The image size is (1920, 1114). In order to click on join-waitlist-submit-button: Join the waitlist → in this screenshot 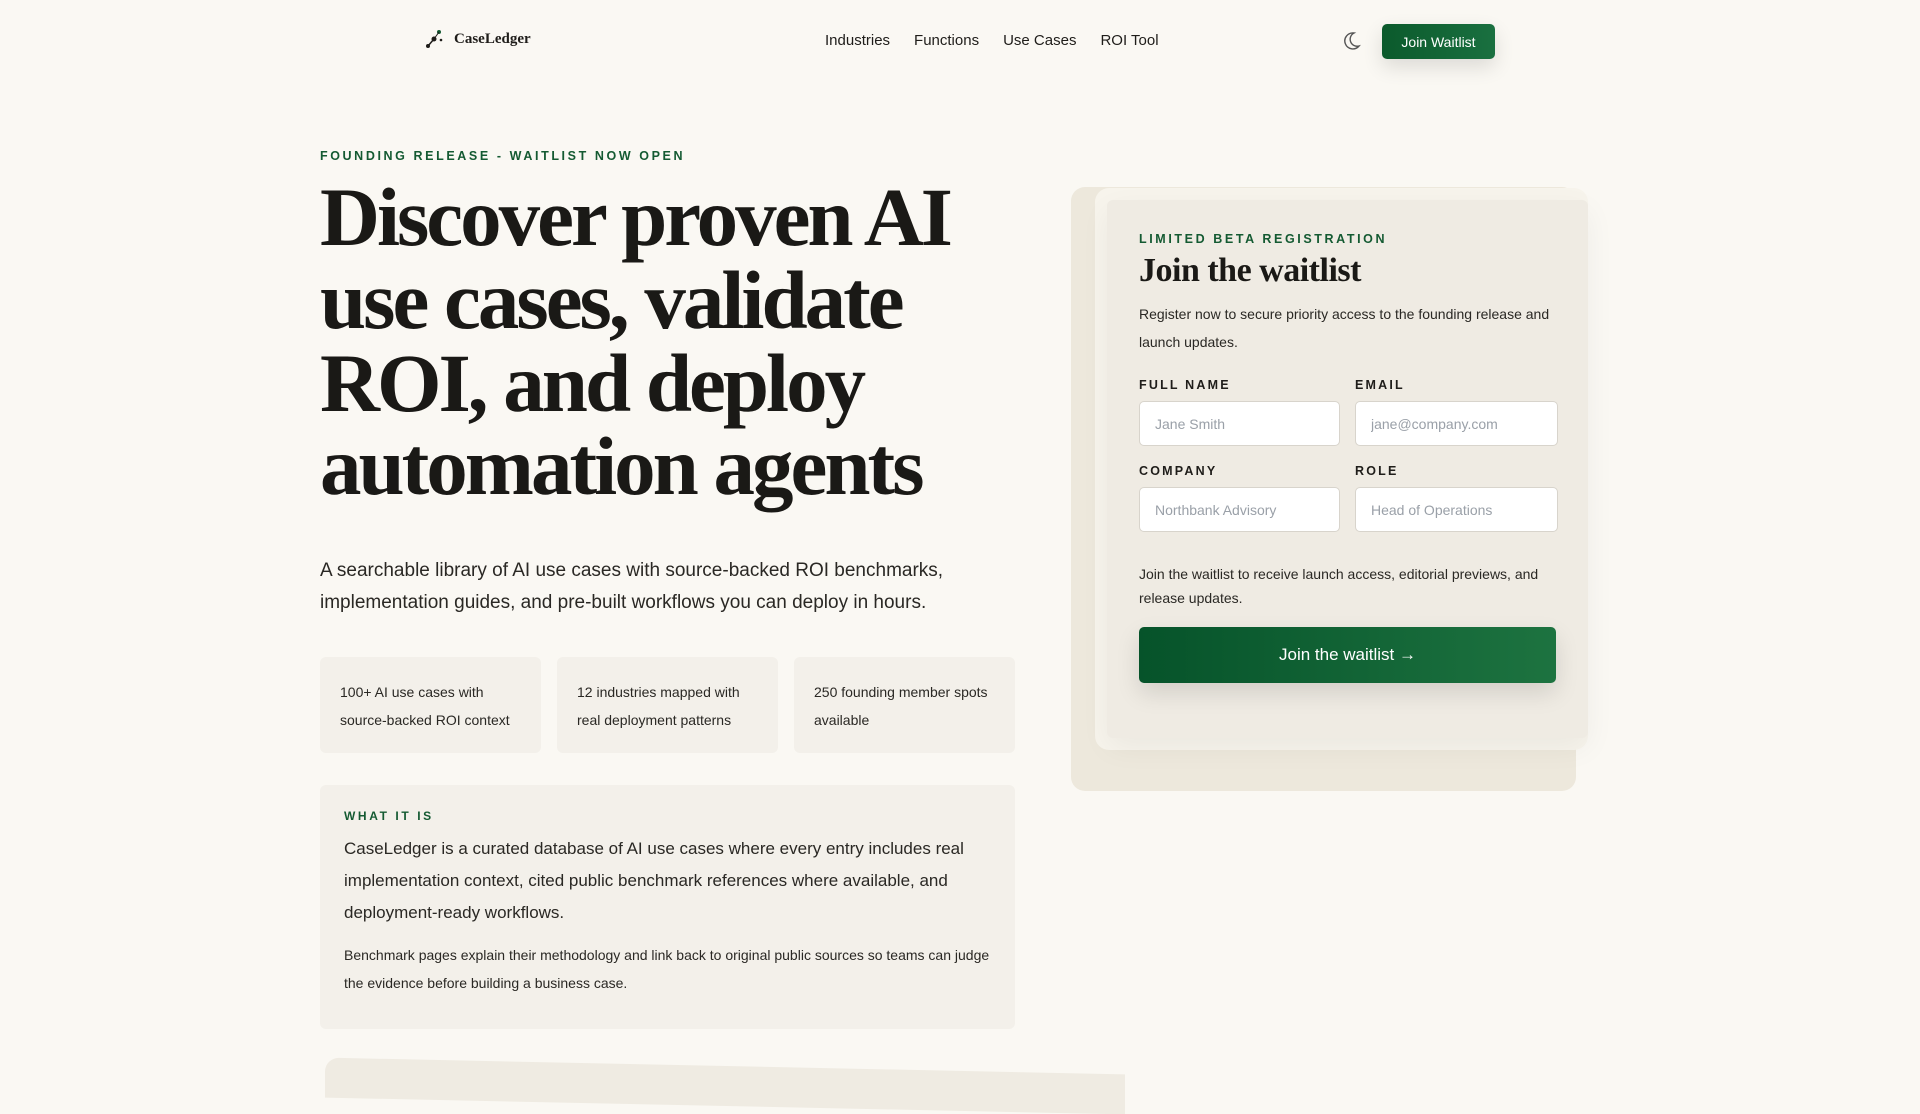, I will do `click(1347, 655)`.